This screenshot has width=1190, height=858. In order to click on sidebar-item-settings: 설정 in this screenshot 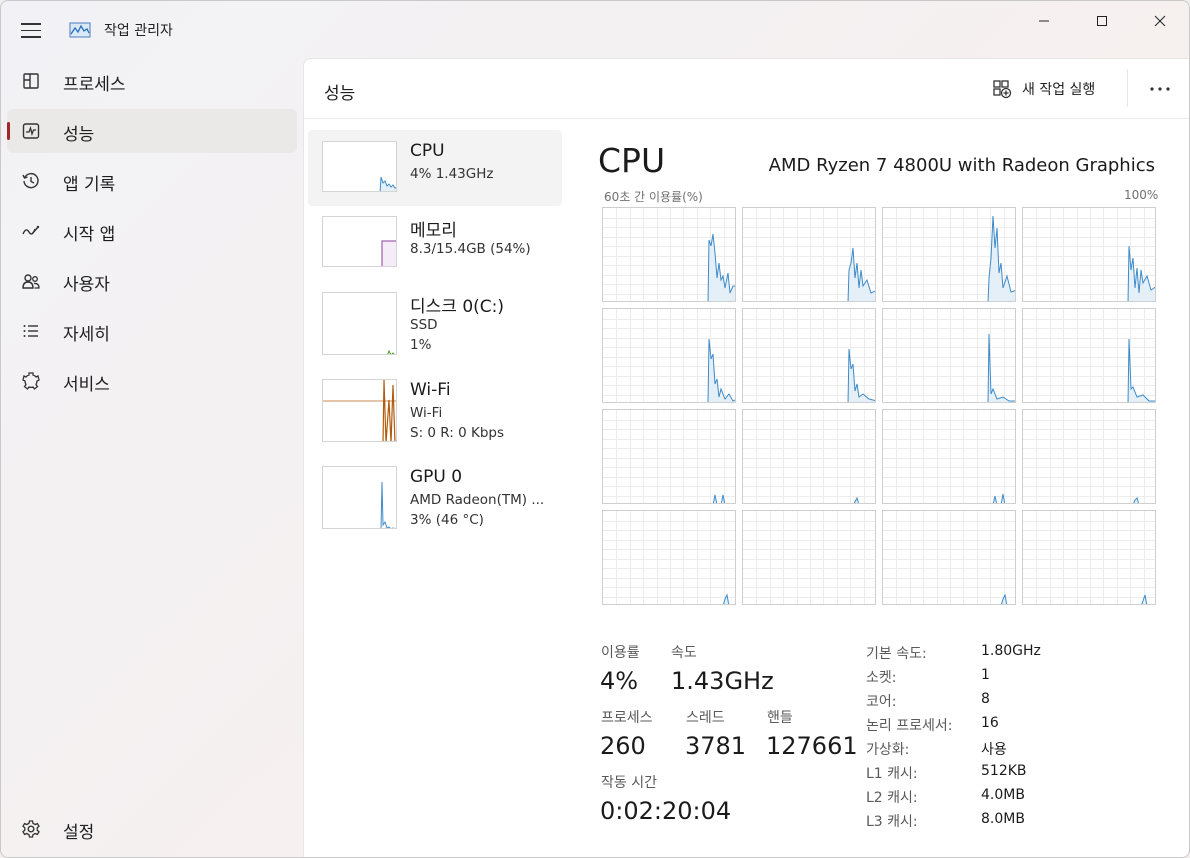, I will do `click(152, 829)`.